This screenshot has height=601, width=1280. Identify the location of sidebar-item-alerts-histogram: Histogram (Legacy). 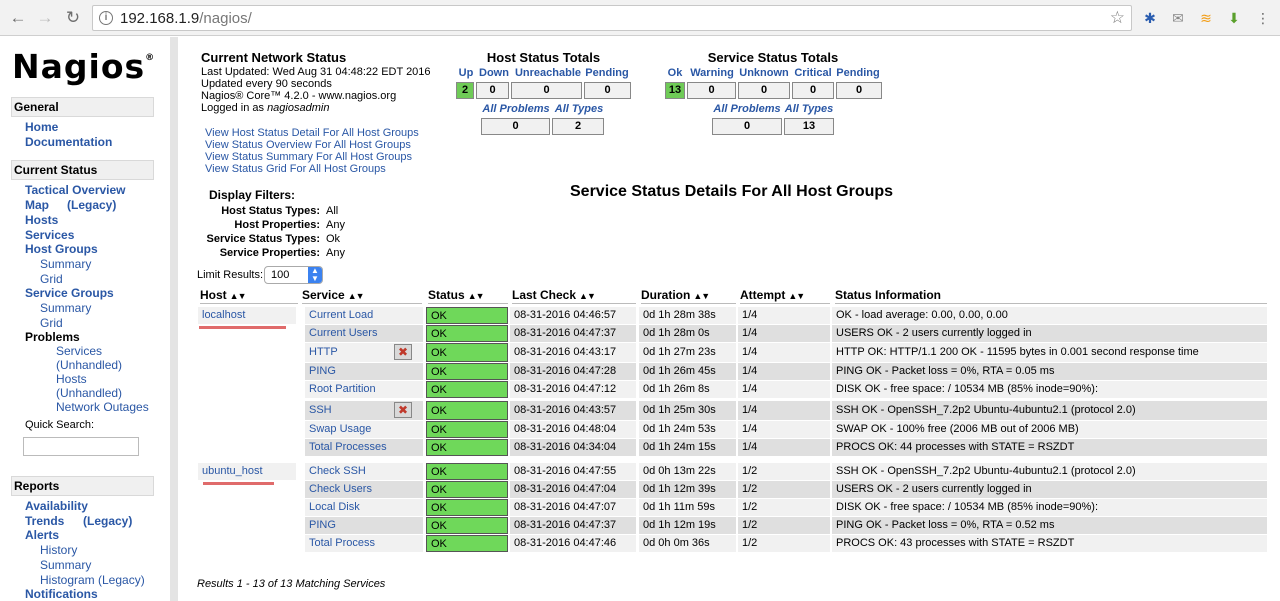
(92, 580).